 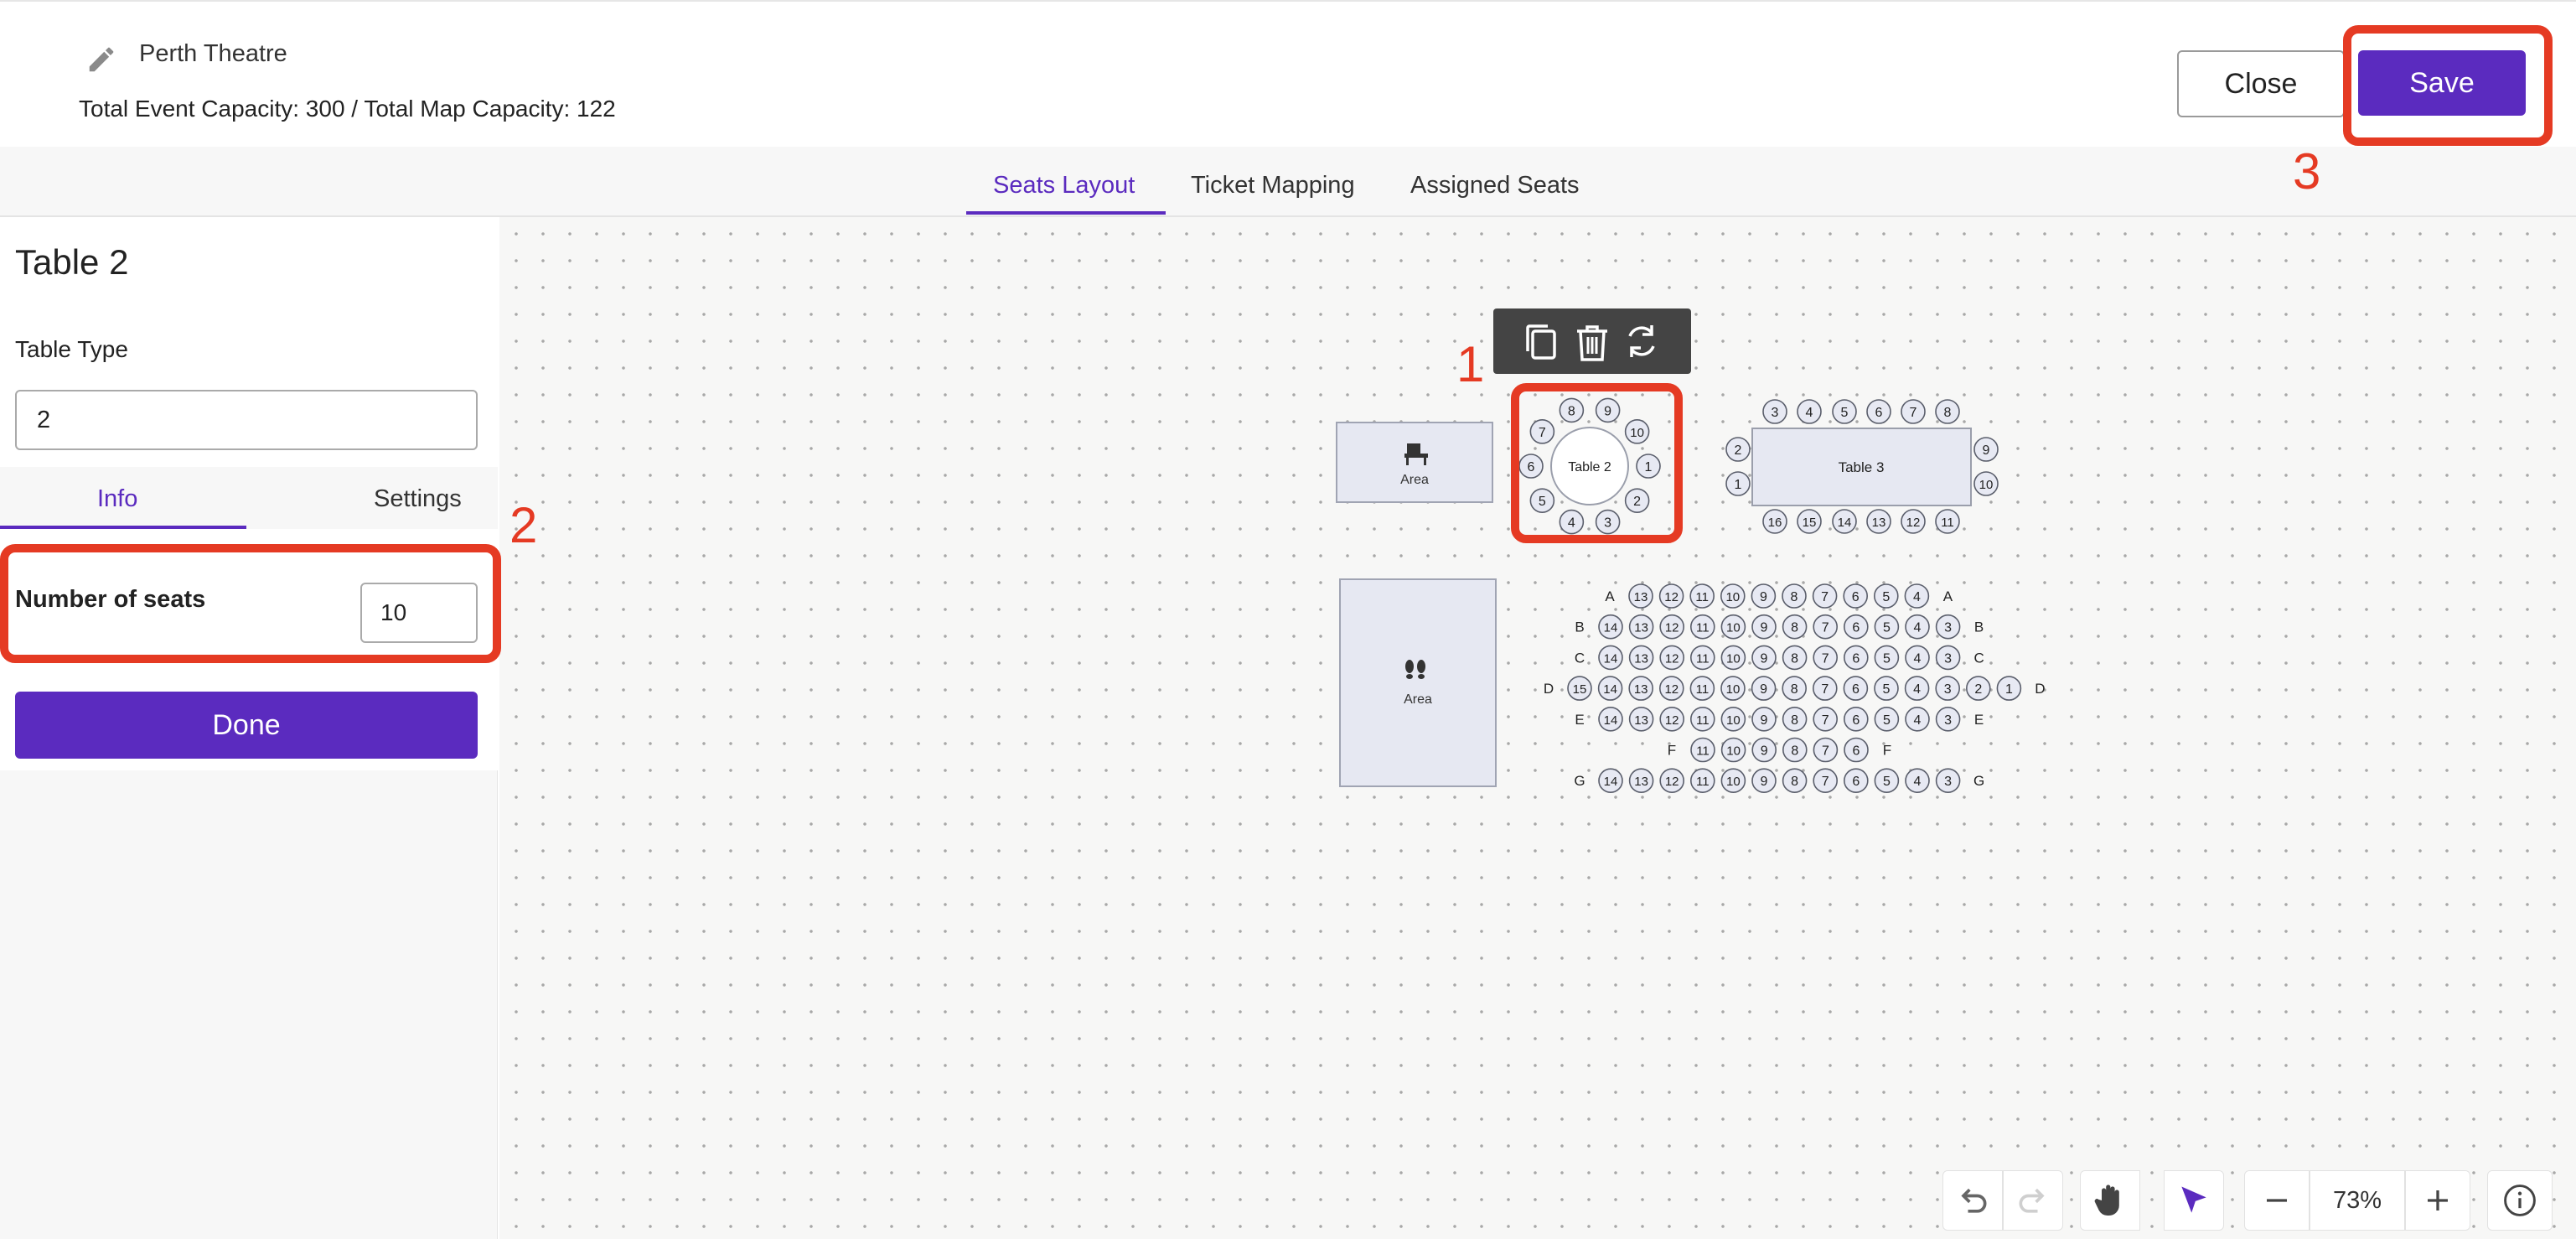 I want to click on zoom-in-button, so click(x=2437, y=1200).